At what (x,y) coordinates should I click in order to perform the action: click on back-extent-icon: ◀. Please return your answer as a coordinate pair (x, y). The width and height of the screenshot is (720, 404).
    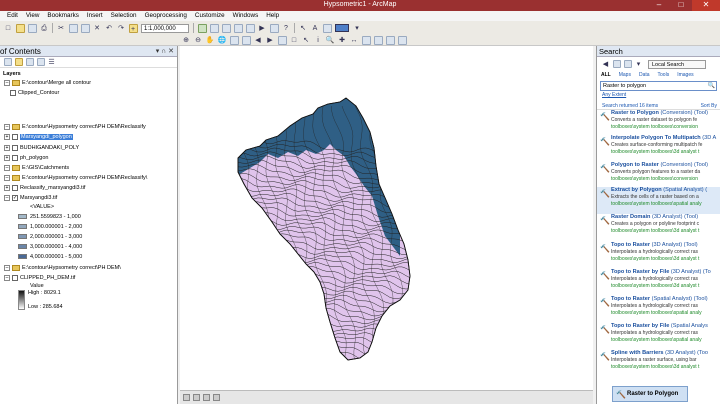
    Looking at the image, I should click on (258, 40).